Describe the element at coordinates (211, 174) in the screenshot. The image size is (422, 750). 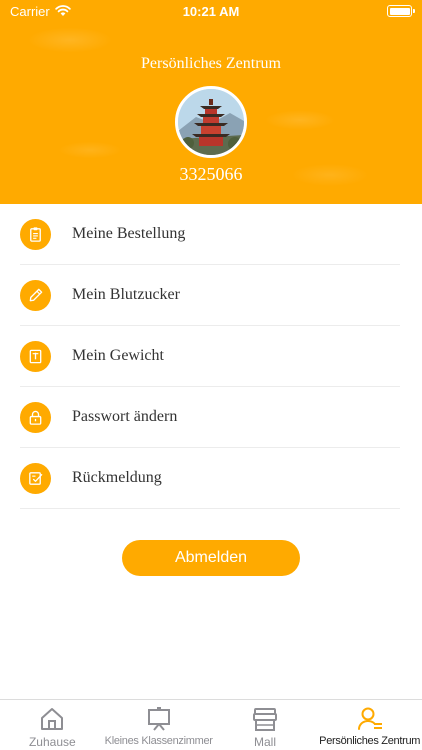
I see `user-id: 3325066` at that location.